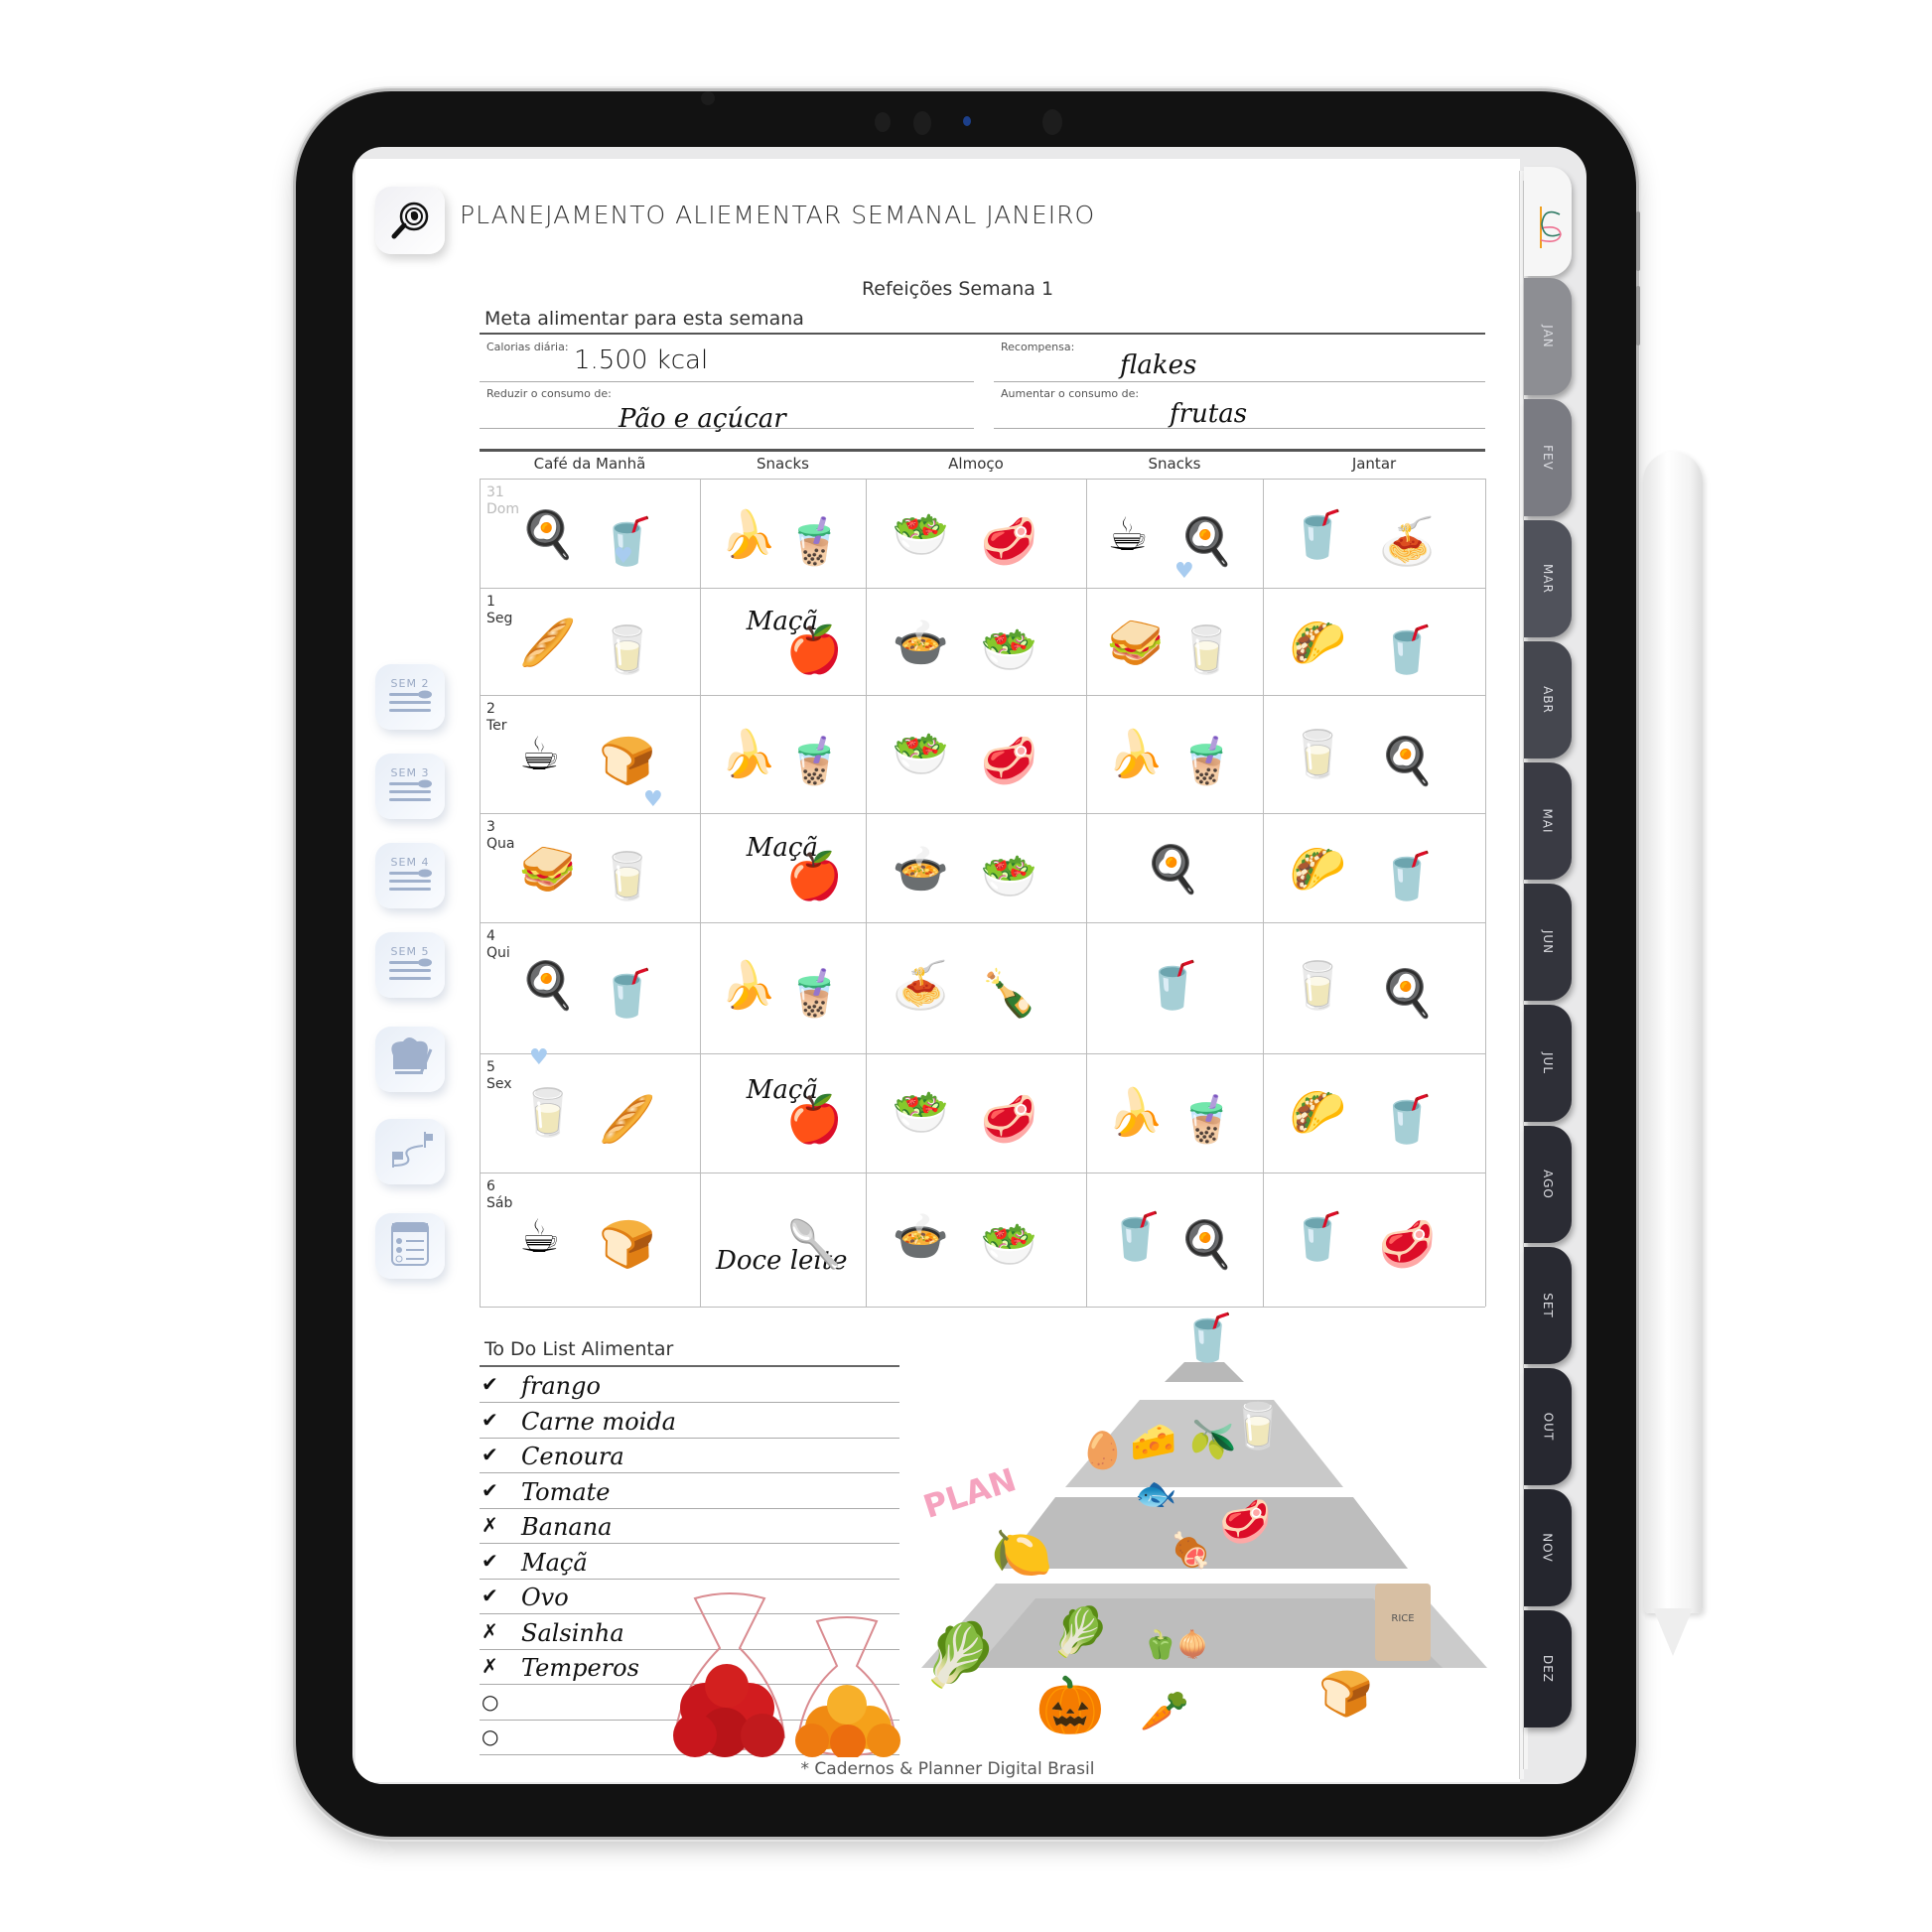 Image resolution: width=1932 pixels, height=1932 pixels. I want to click on todo-item: ✔ Cenoura, so click(690, 1456).